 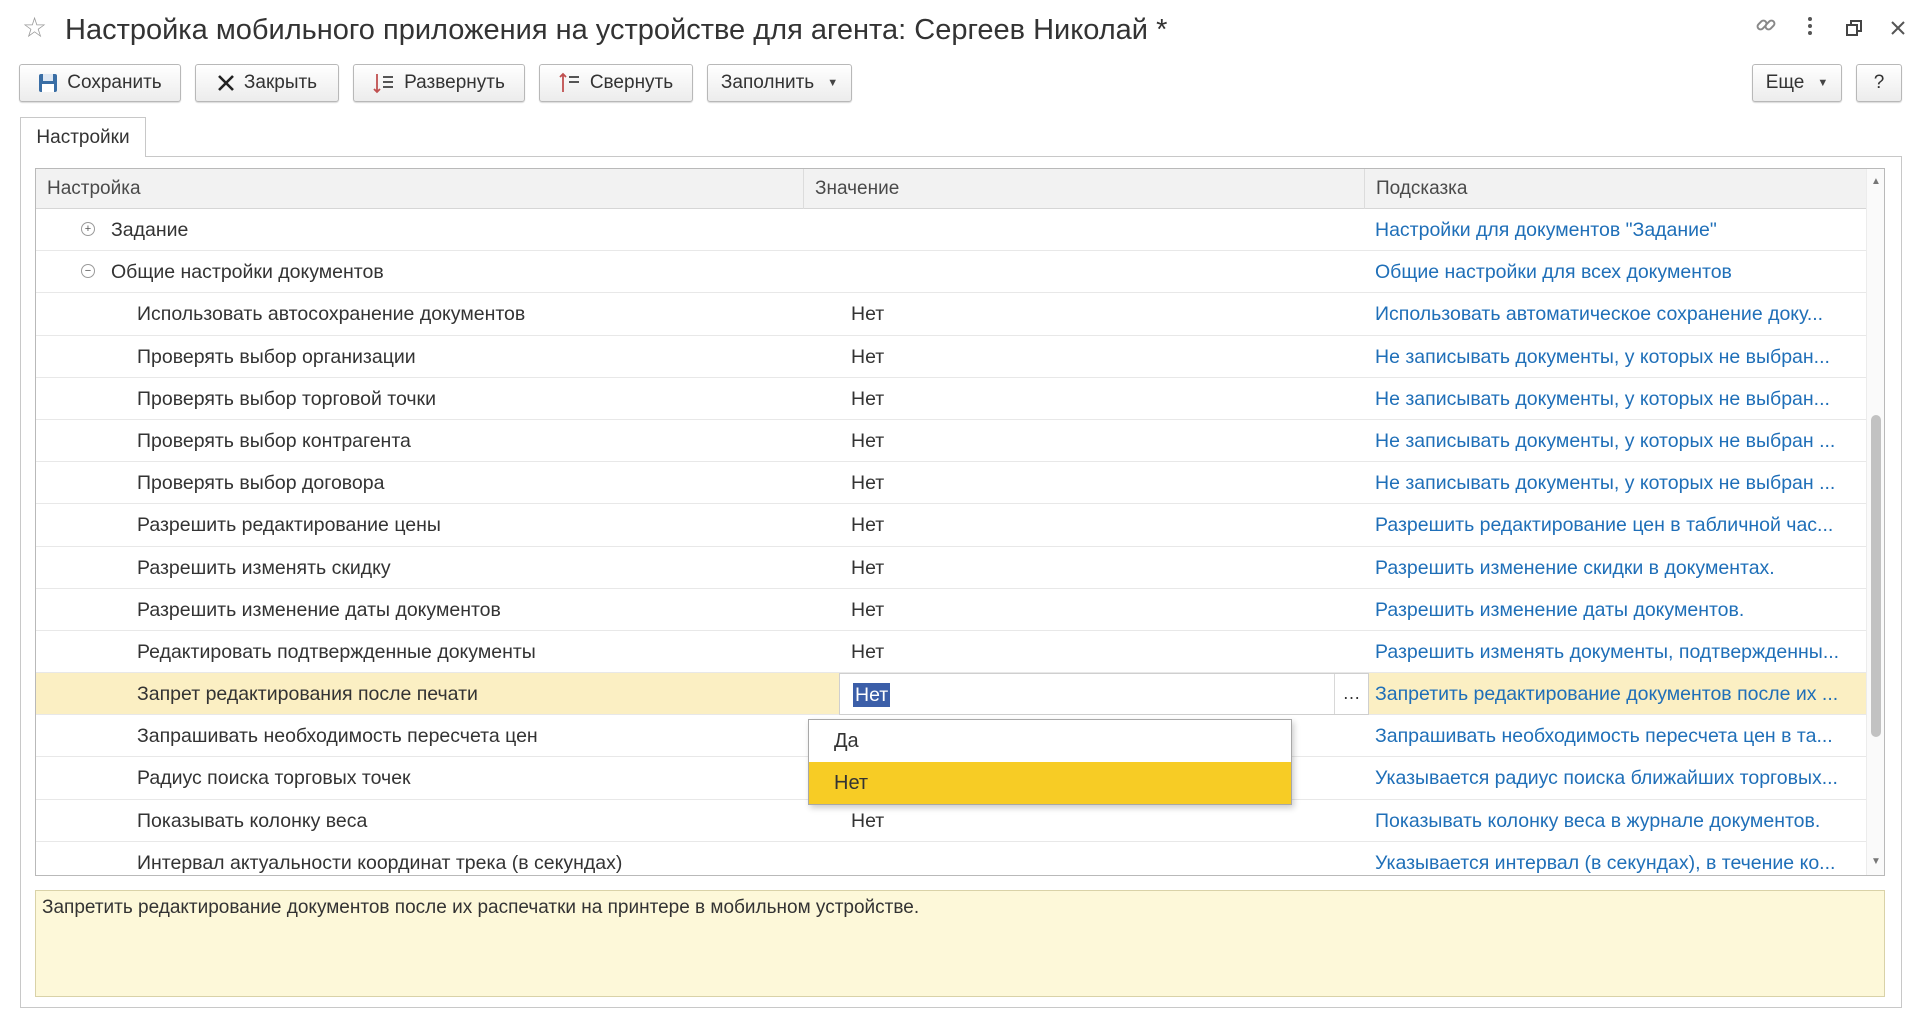 What do you see at coordinates (570, 83) in the screenshot?
I see `collapse-tree-icon` at bounding box center [570, 83].